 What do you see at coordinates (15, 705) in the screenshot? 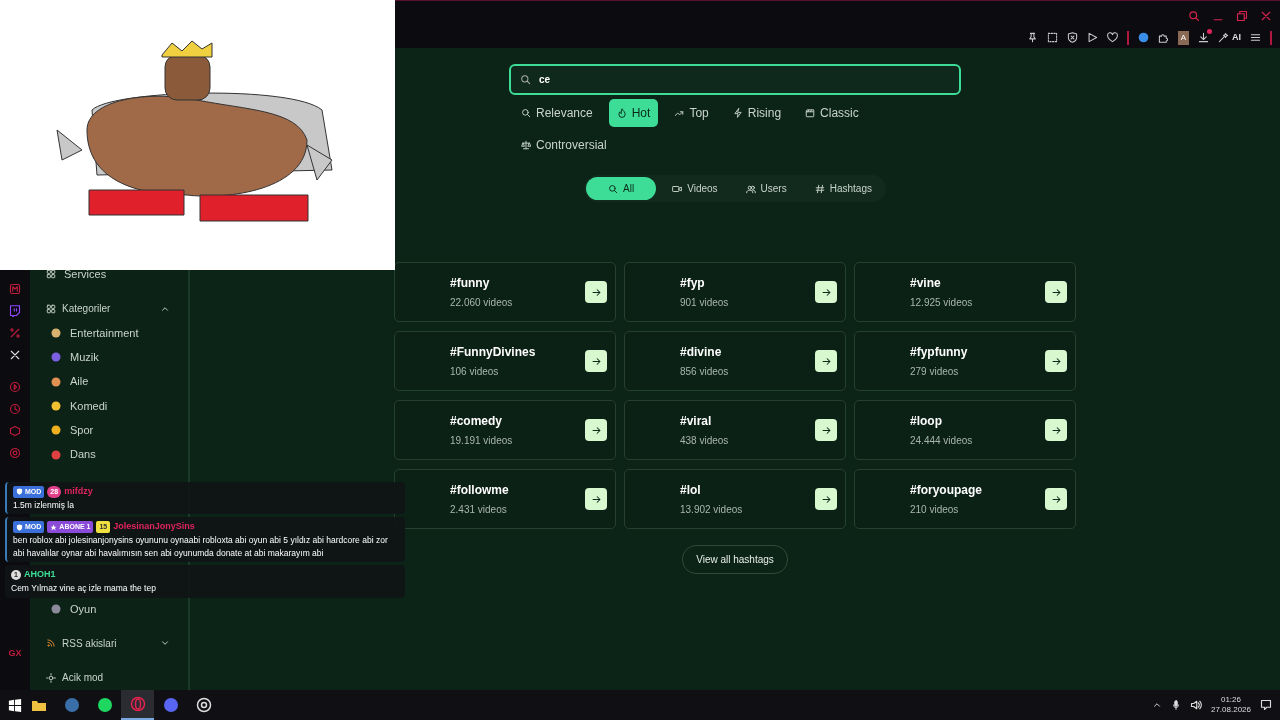
I see `windows-start-icon` at bounding box center [15, 705].